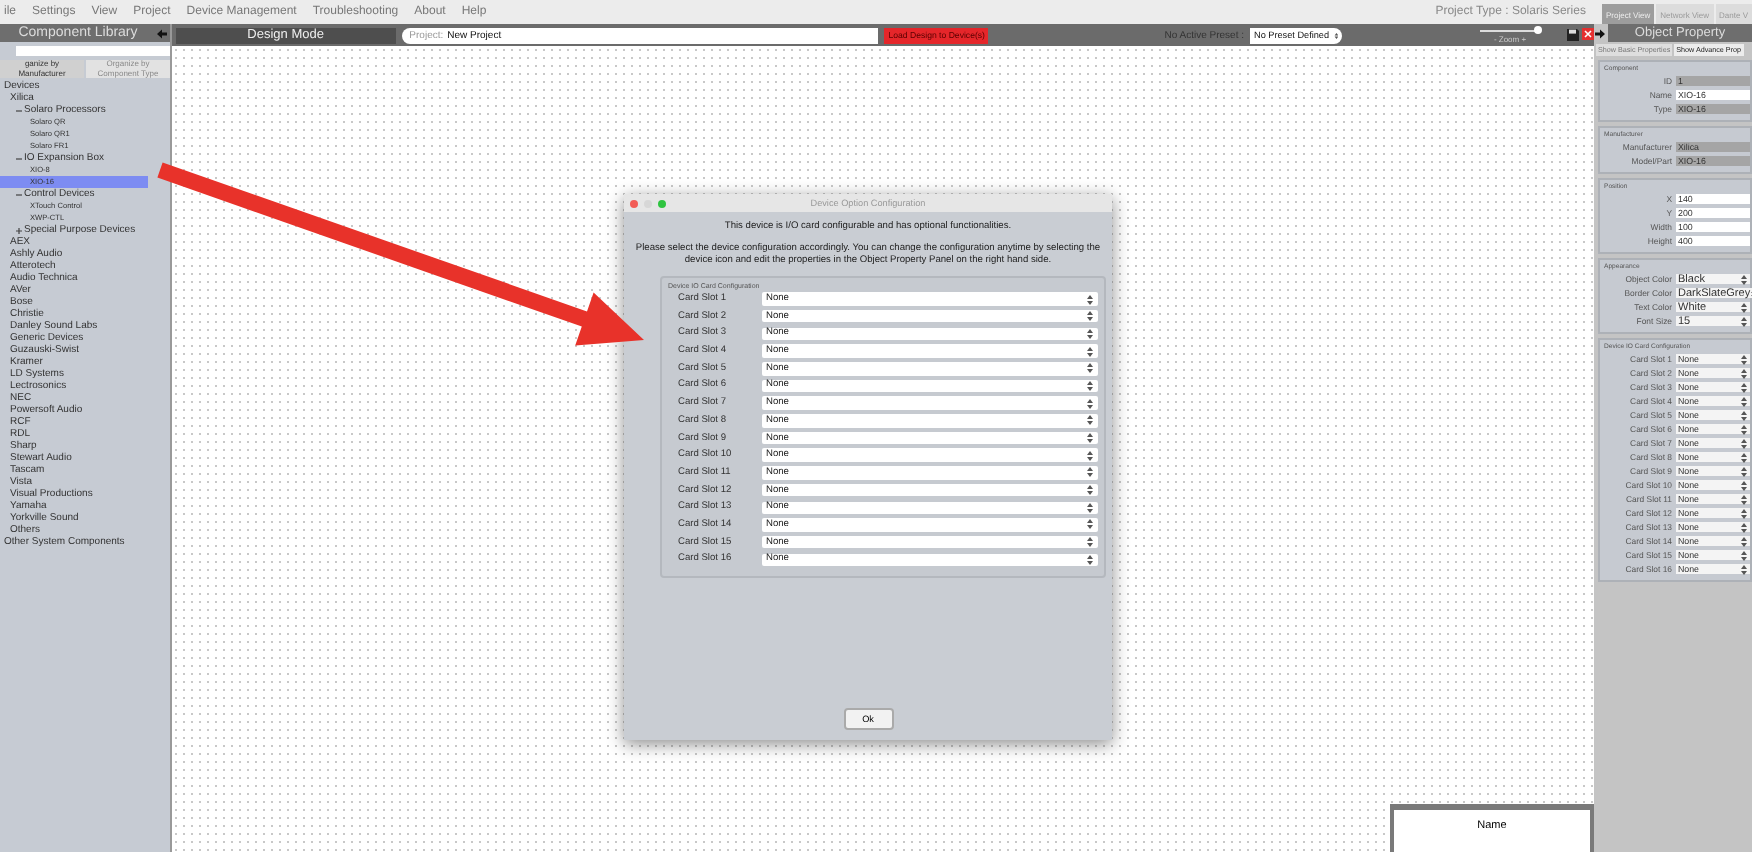 The width and height of the screenshot is (1752, 852). What do you see at coordinates (1600, 33) in the screenshot?
I see `collapse-arrow-icon` at bounding box center [1600, 33].